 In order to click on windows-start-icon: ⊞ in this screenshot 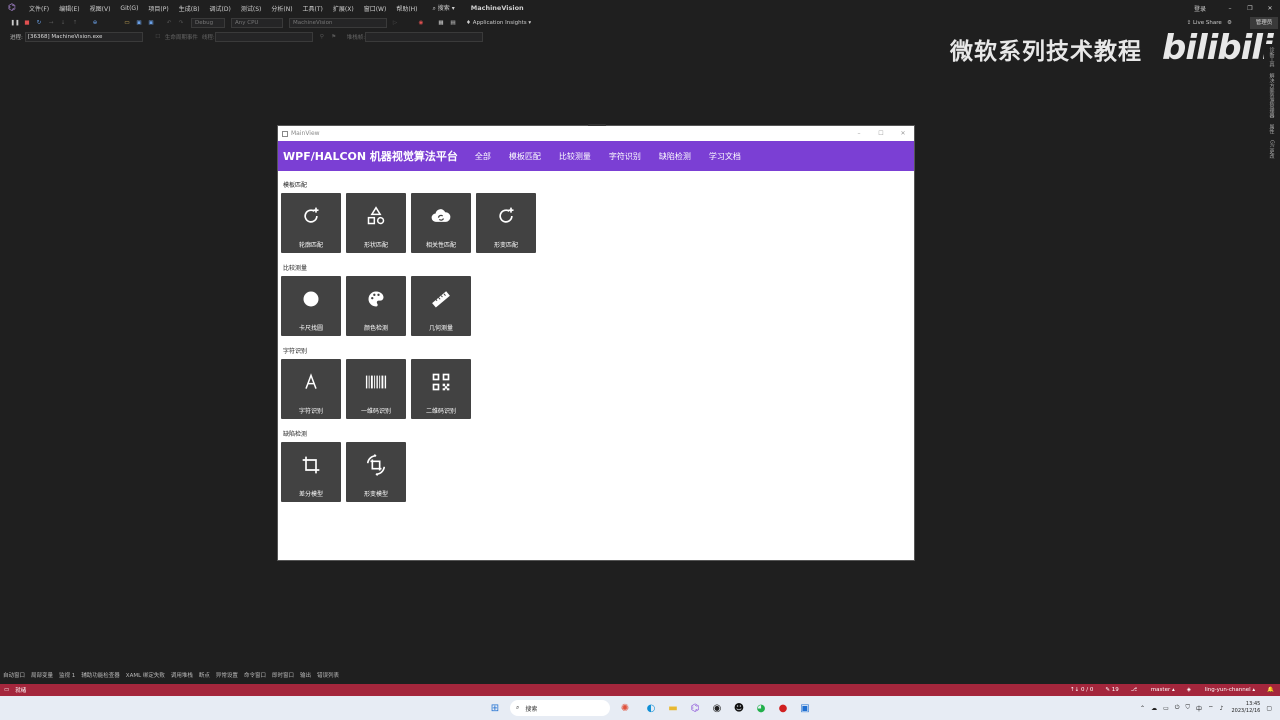, I will do `click(495, 708)`.